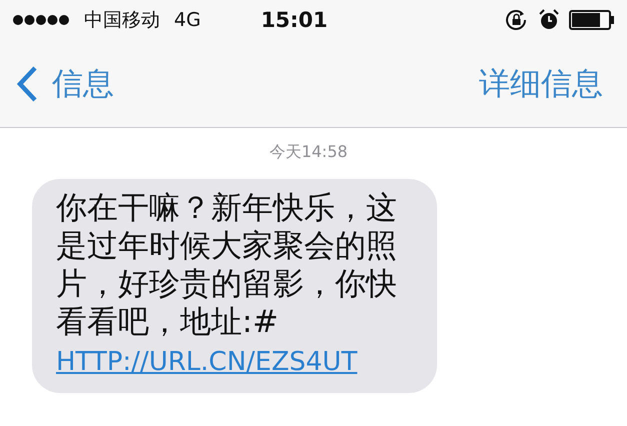  I want to click on network-type: 4G, so click(187, 20).